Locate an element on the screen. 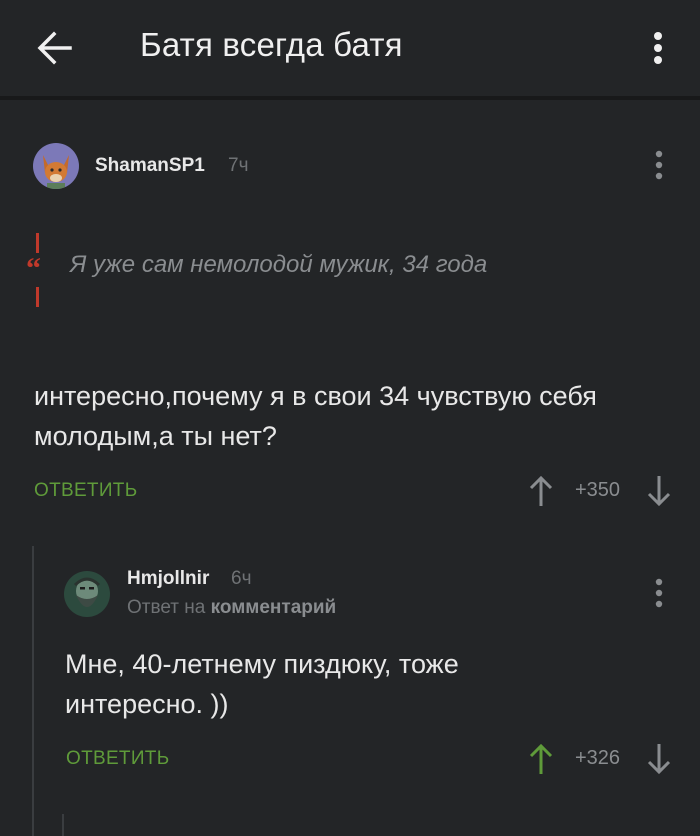 The width and height of the screenshot is (700, 836). comment-line: Мне, 40-летнему пиздюку, тоже is located at coordinates (262, 664).